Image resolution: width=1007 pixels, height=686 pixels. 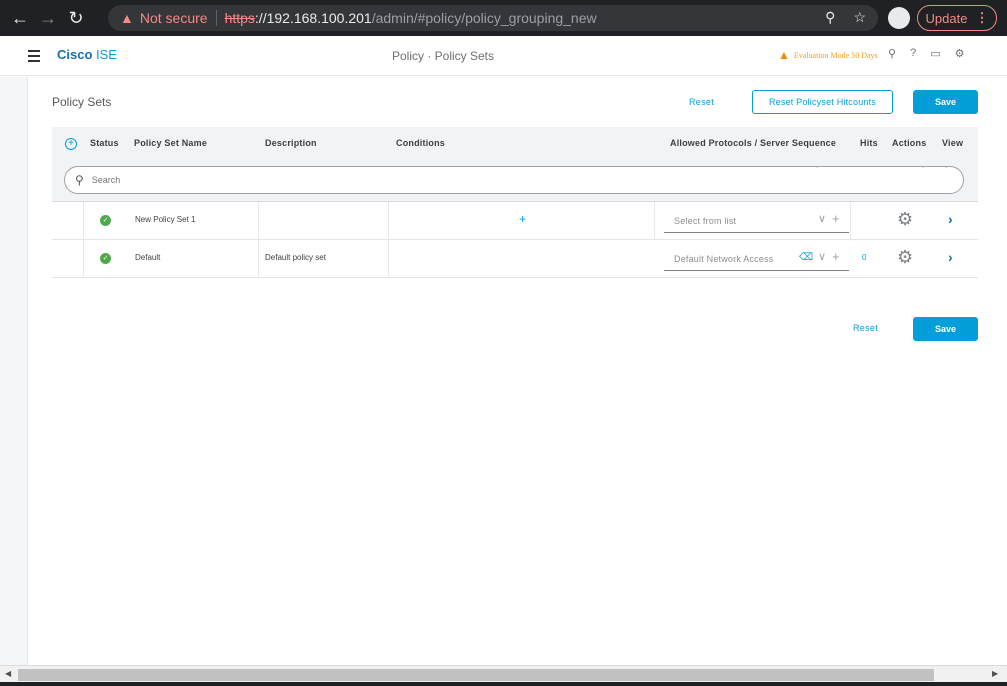 What do you see at coordinates (899, 18) in the screenshot?
I see `profile-avatar` at bounding box center [899, 18].